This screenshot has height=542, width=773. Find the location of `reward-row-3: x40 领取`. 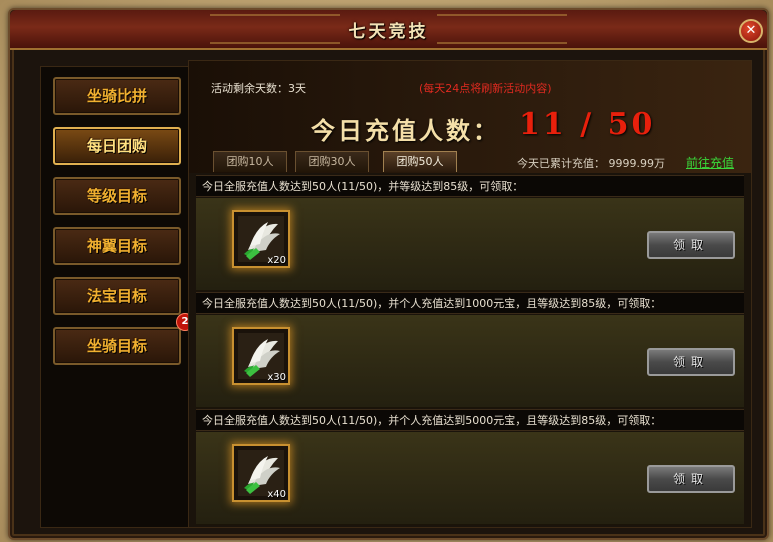

reward-row-3: x40 领取 is located at coordinates (470, 478).